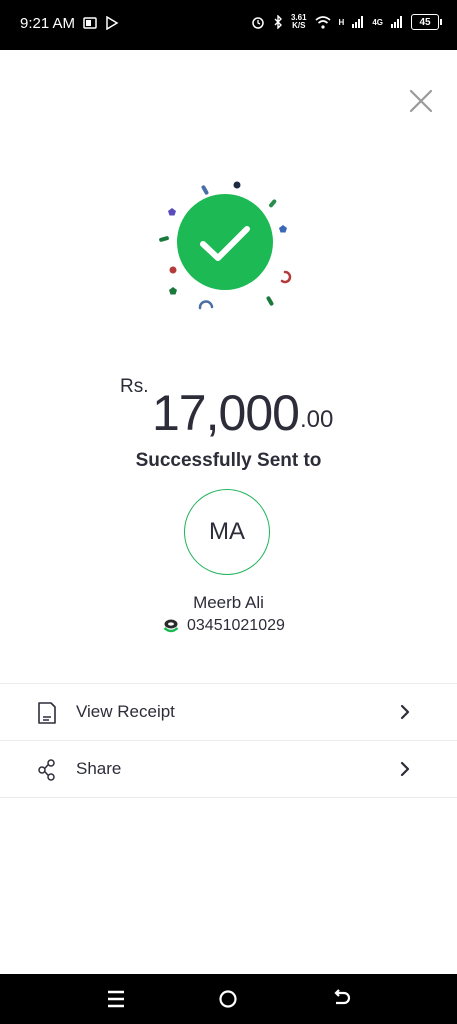 This screenshot has height=1024, width=457. I want to click on wallet-logo-icon, so click(171, 626).